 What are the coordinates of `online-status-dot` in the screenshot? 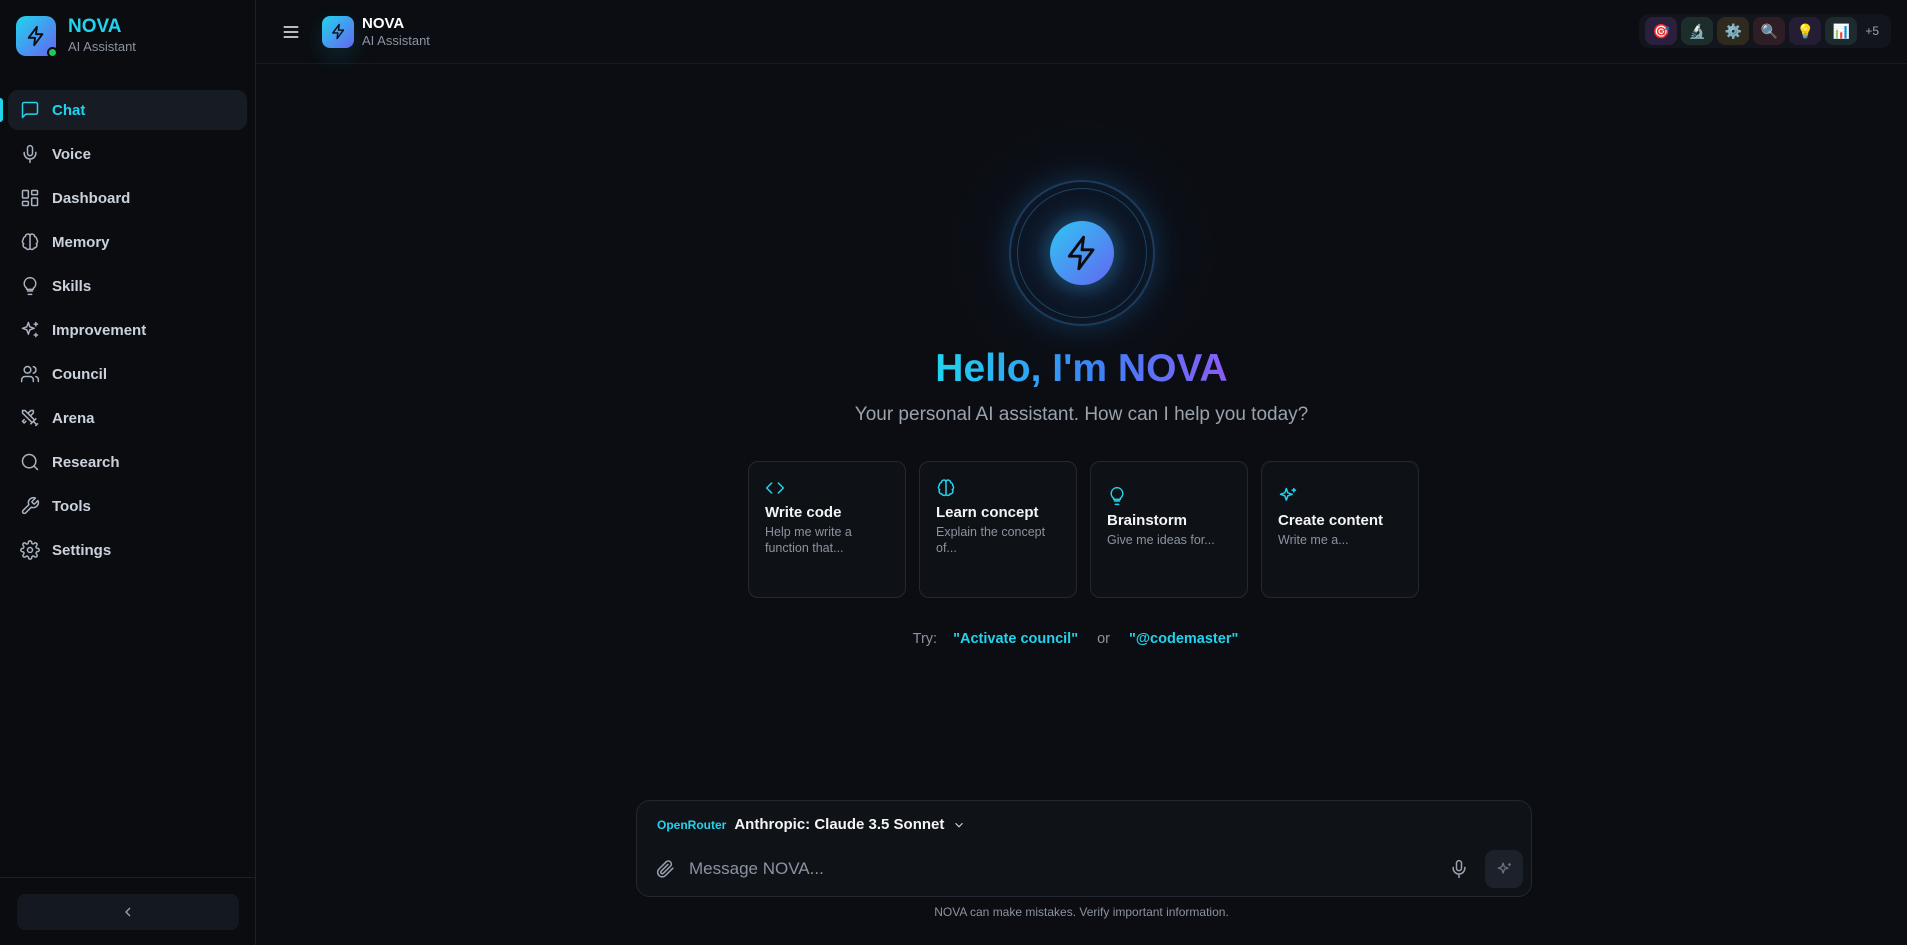 It's located at (52, 52).